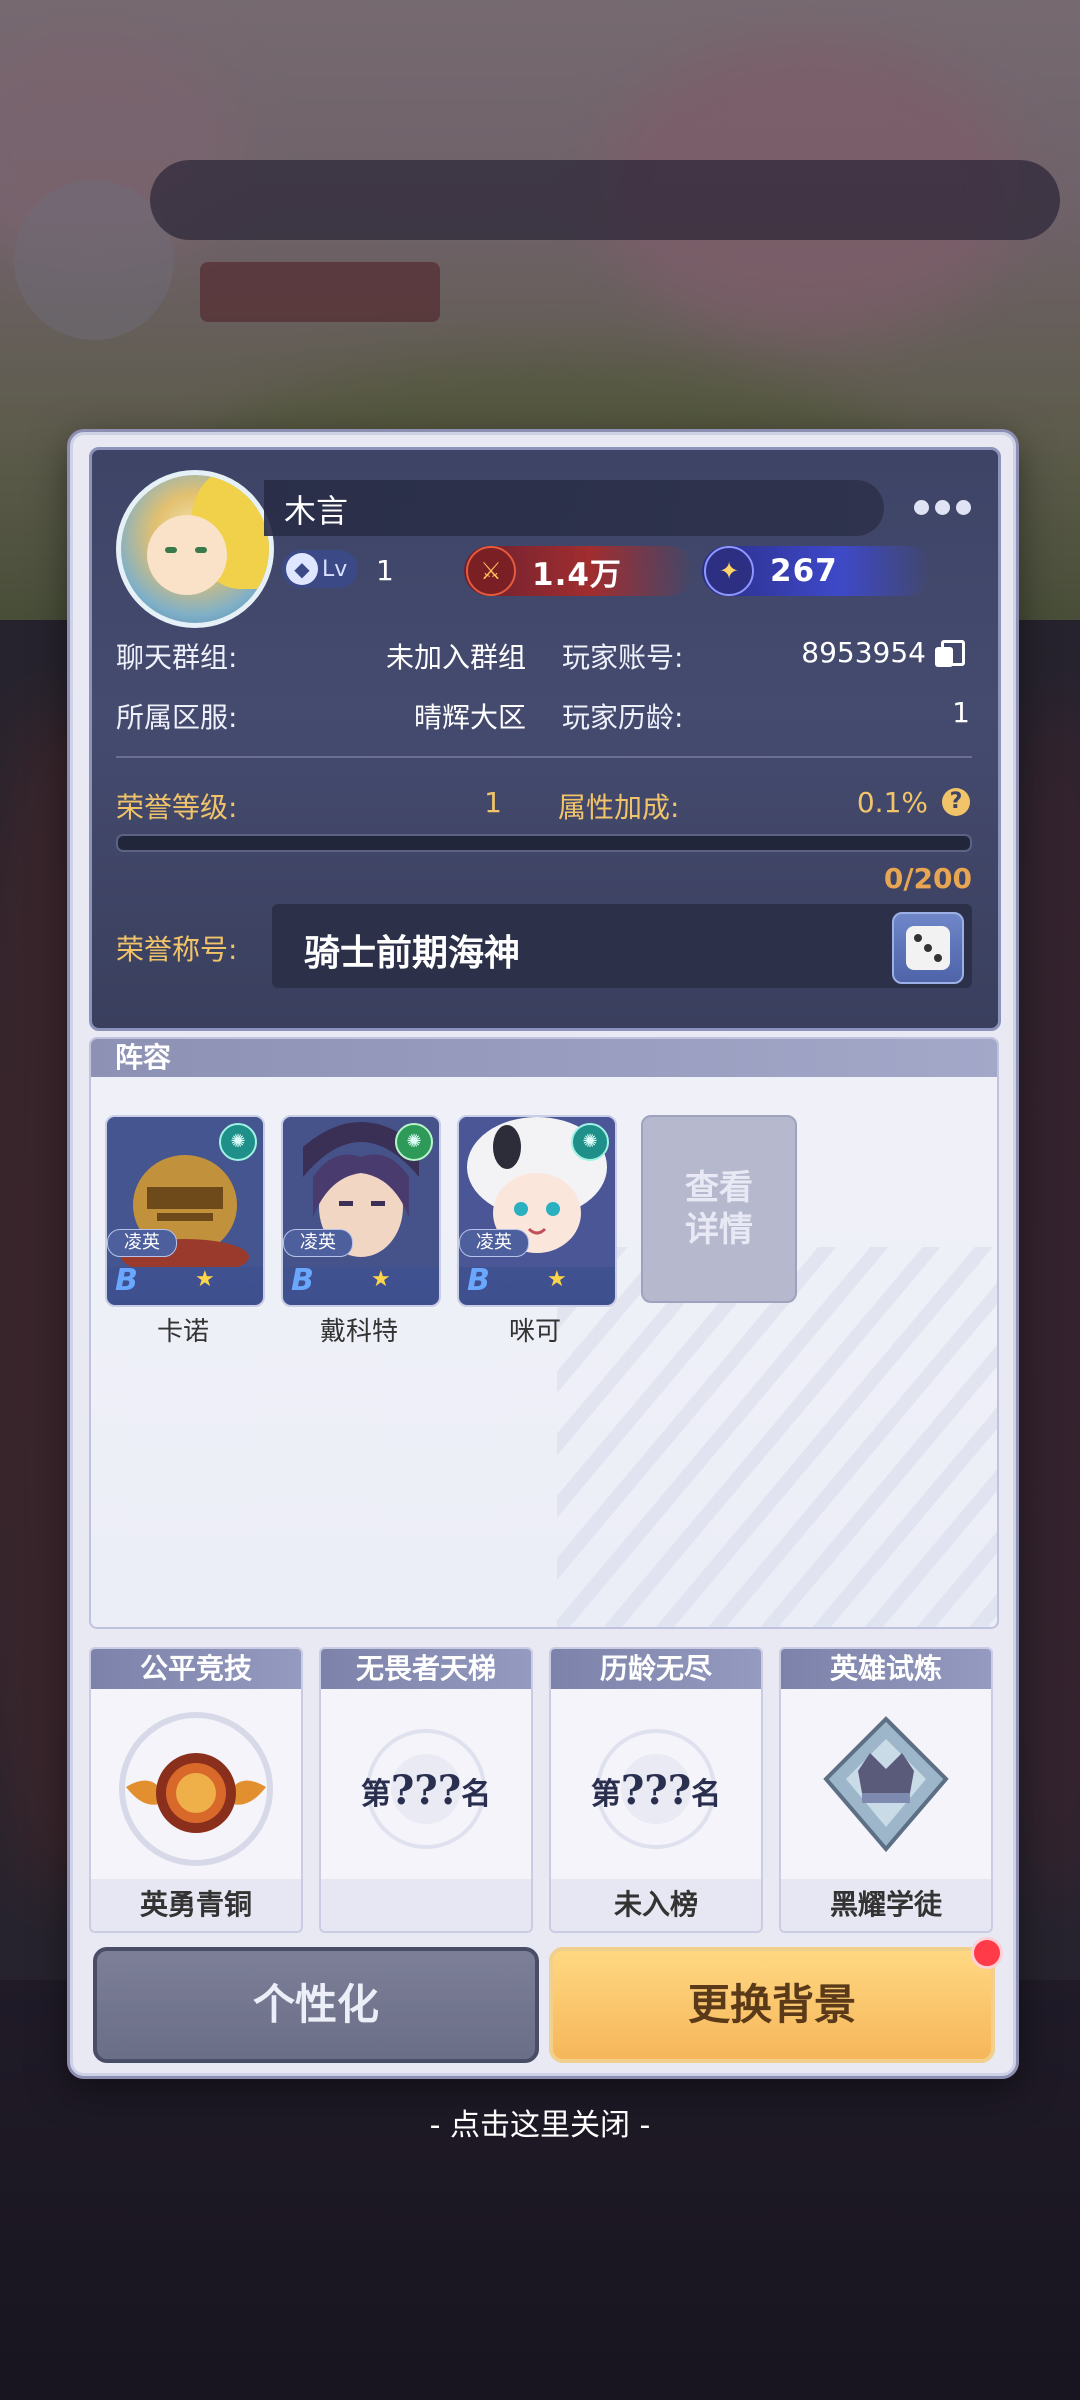  What do you see at coordinates (540, 2122) in the screenshot?
I see `close-hint: - 点击这里关闭 -` at bounding box center [540, 2122].